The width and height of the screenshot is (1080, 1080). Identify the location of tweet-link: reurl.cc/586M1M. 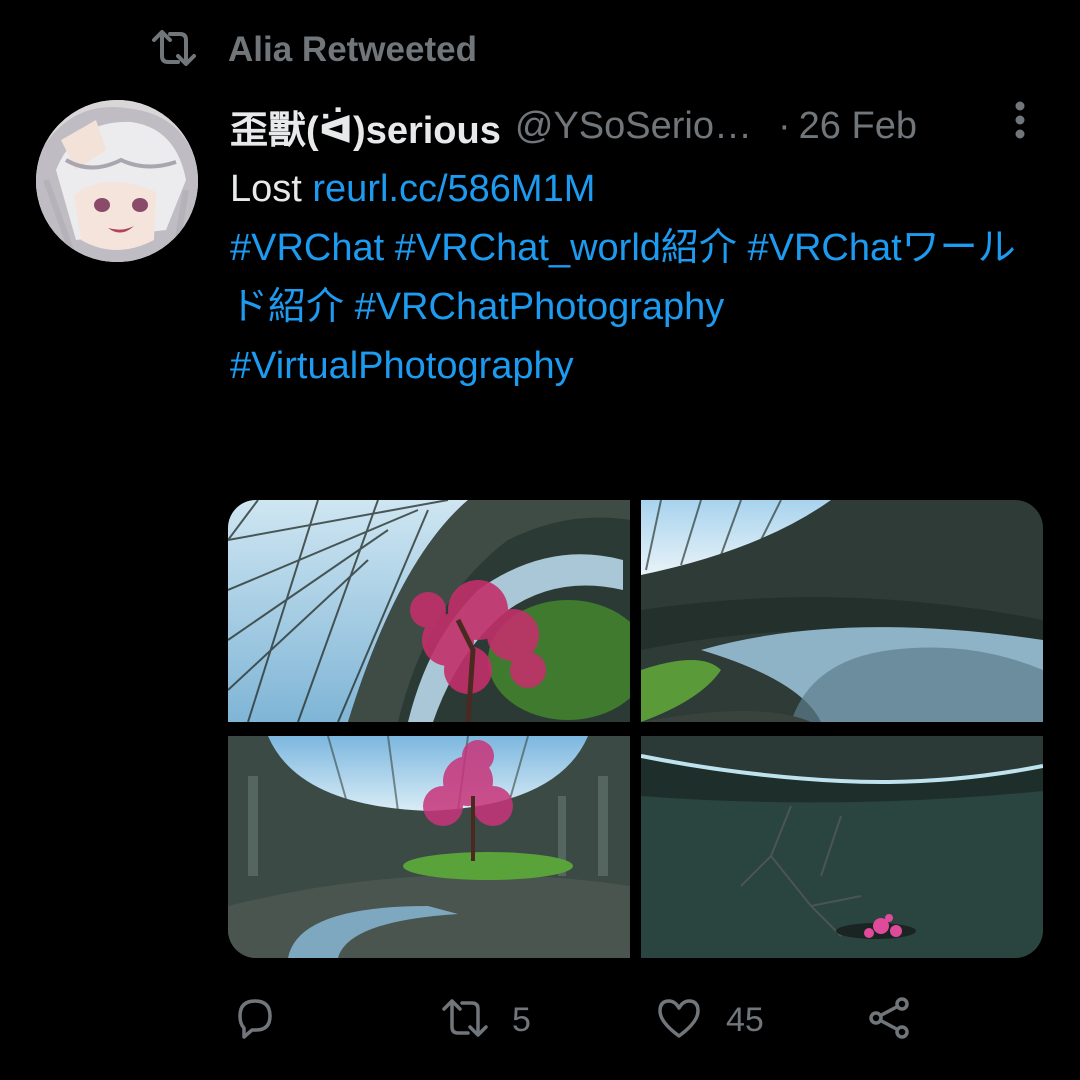
(453, 189).